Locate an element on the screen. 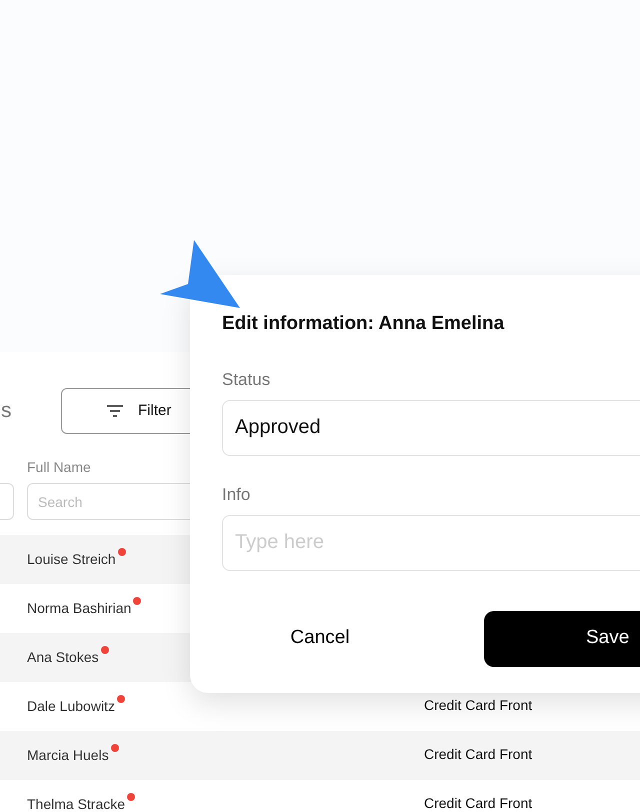 The image size is (640, 812). table-row: Marcia Huels Credit Card Front is located at coordinates (320, 755).